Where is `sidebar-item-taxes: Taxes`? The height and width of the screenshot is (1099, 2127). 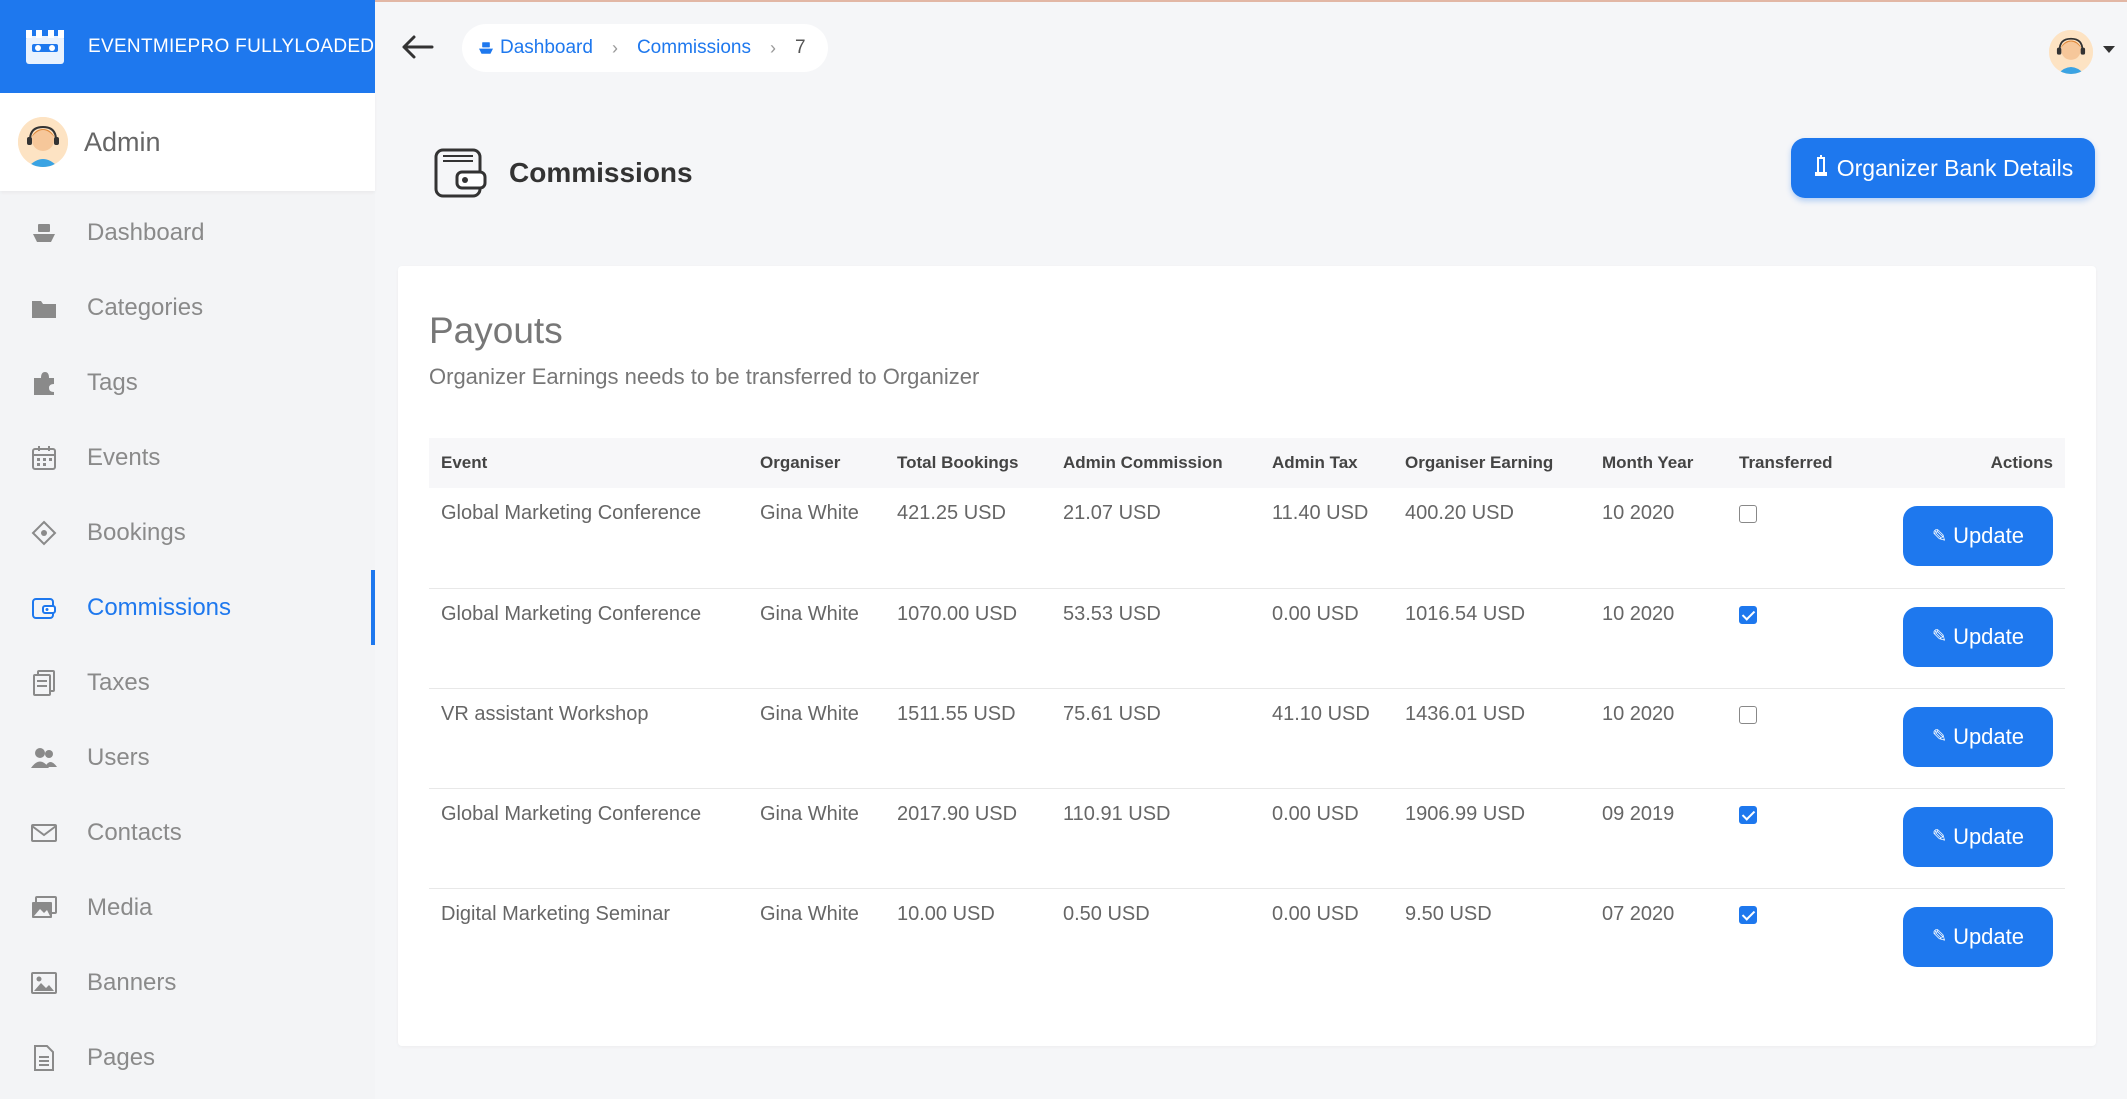
sidebar-item-taxes: Taxes is located at coordinates (187, 682).